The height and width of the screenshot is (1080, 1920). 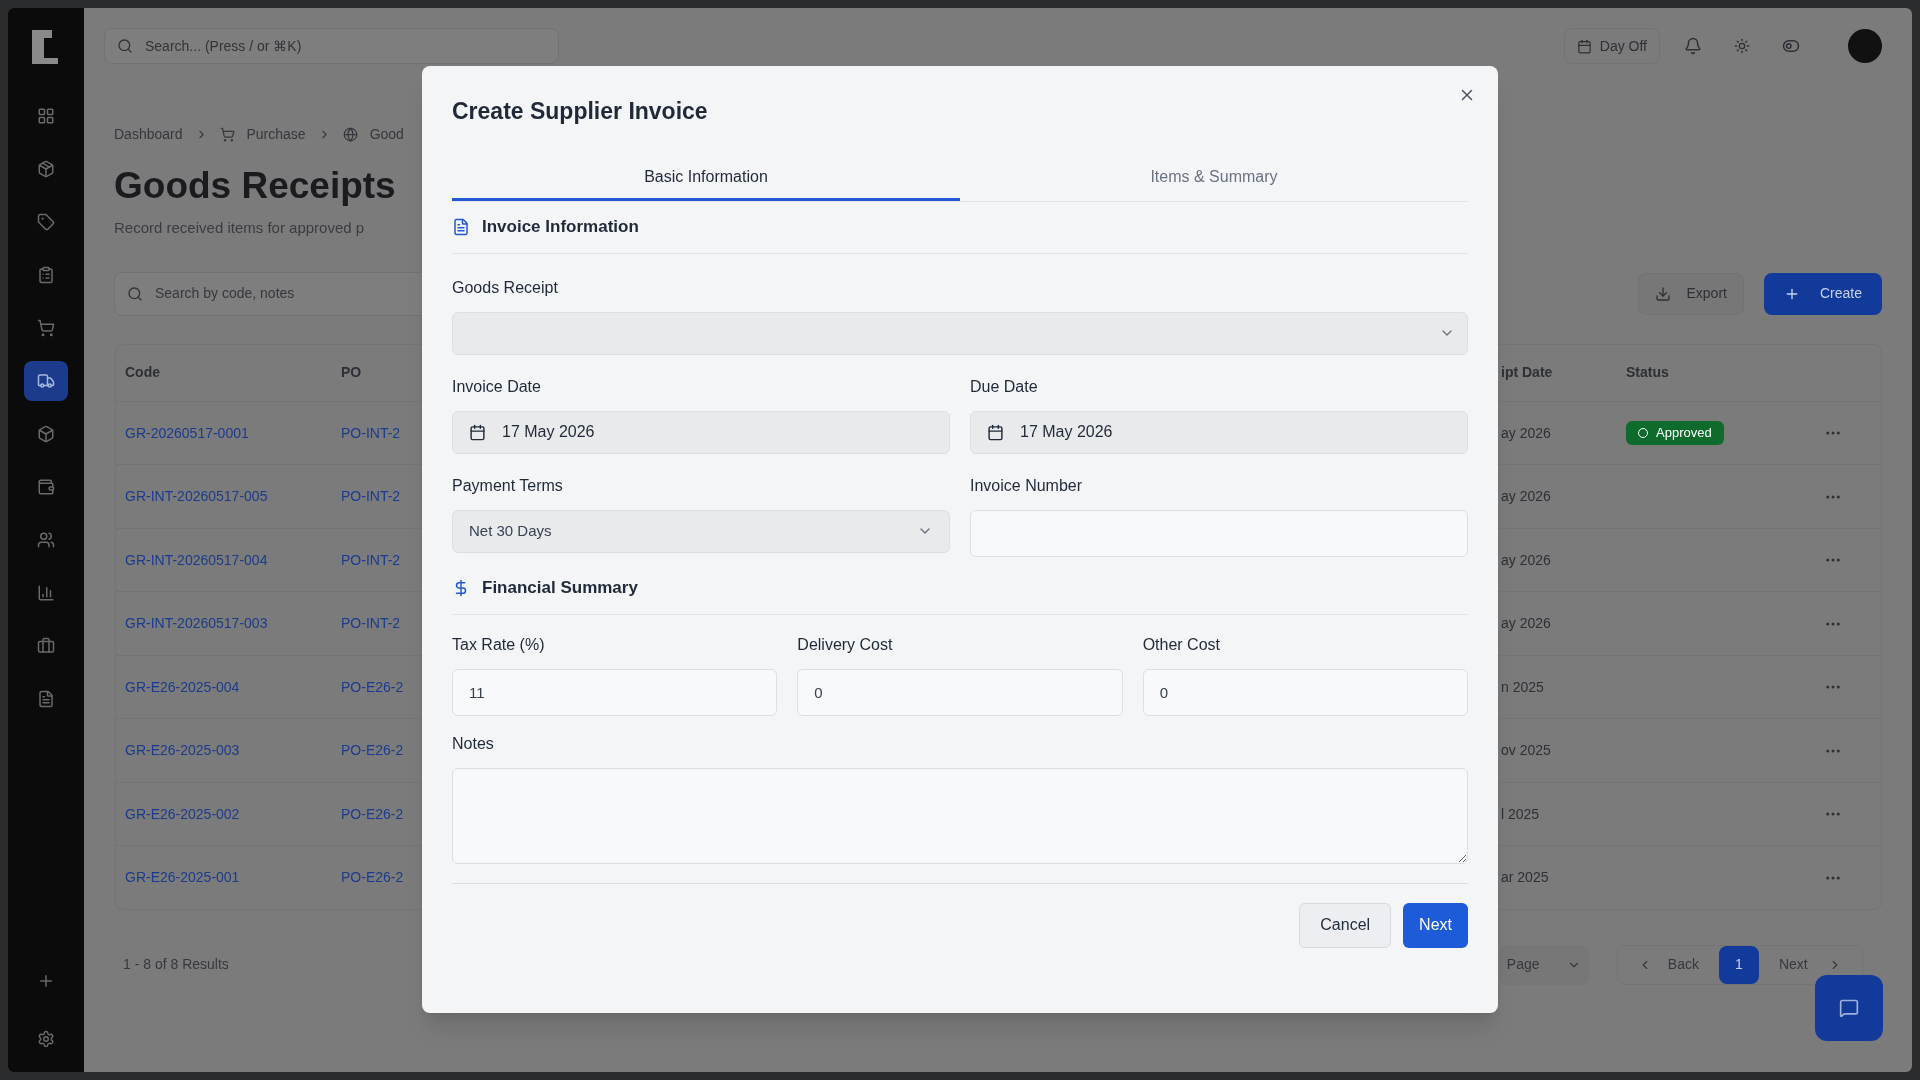 What do you see at coordinates (176, 965) in the screenshot?
I see `results-count: 1 - 8 of 8 Results` at bounding box center [176, 965].